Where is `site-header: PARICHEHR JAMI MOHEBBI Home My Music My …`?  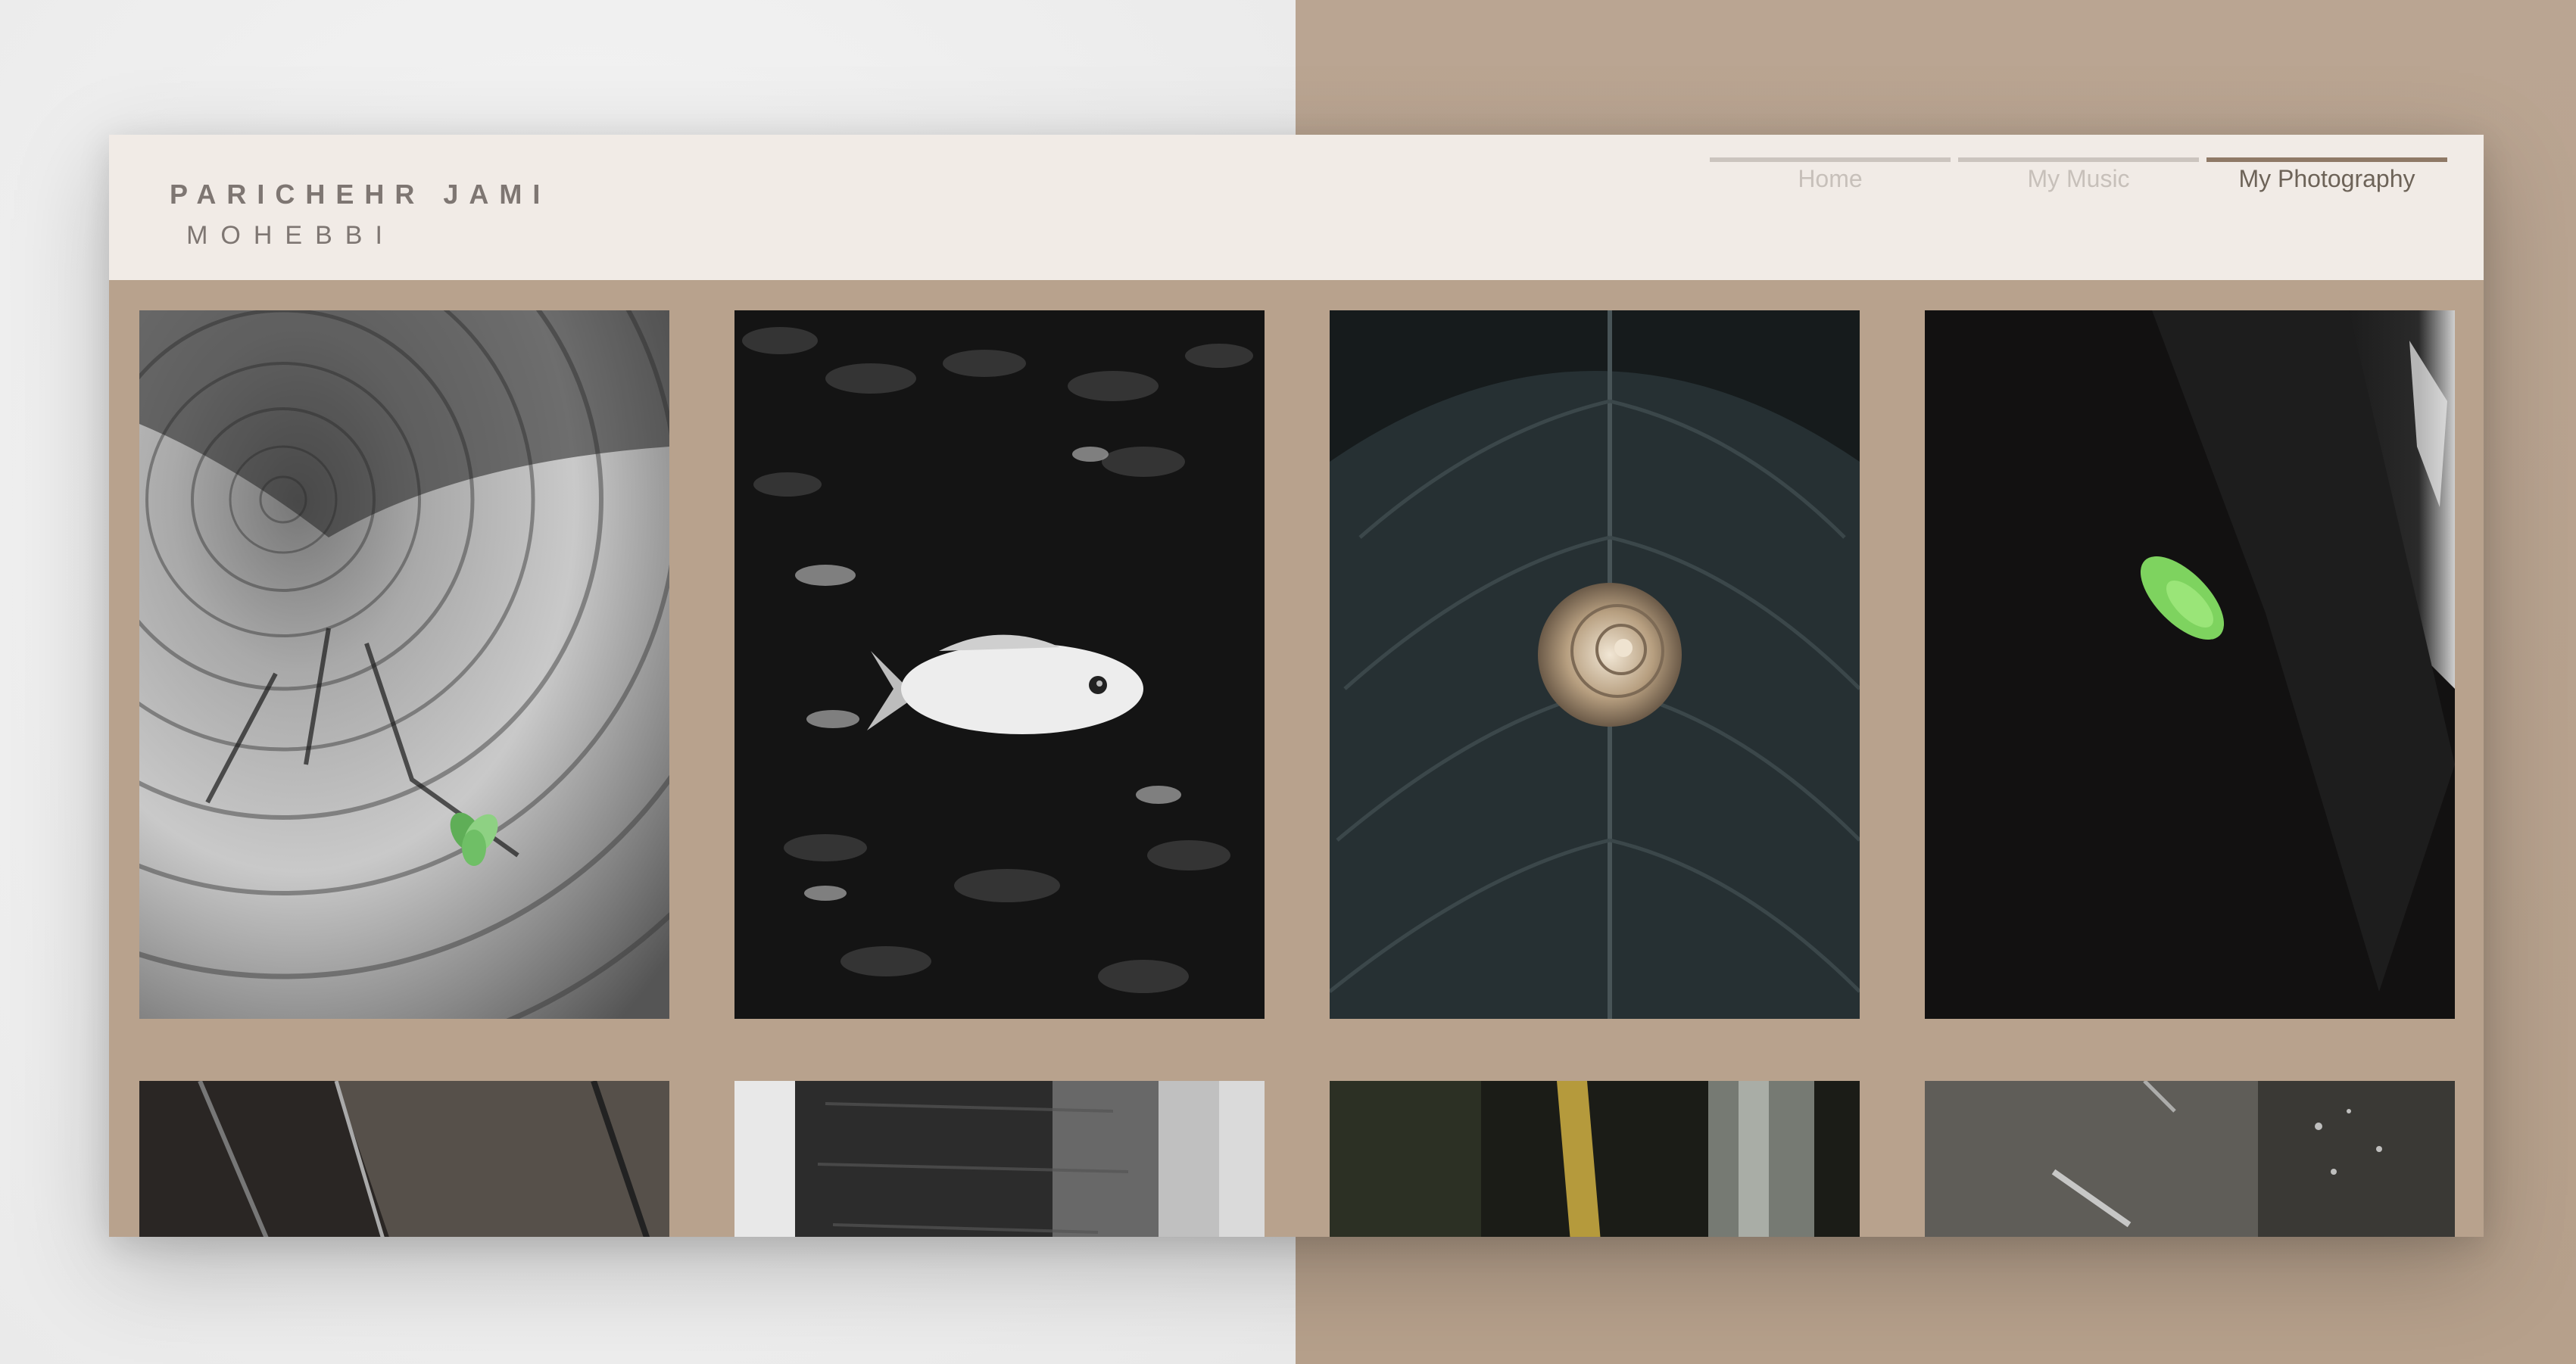 site-header: PARICHEHR JAMI MOHEBBI Home My Music My … is located at coordinates (1296, 207).